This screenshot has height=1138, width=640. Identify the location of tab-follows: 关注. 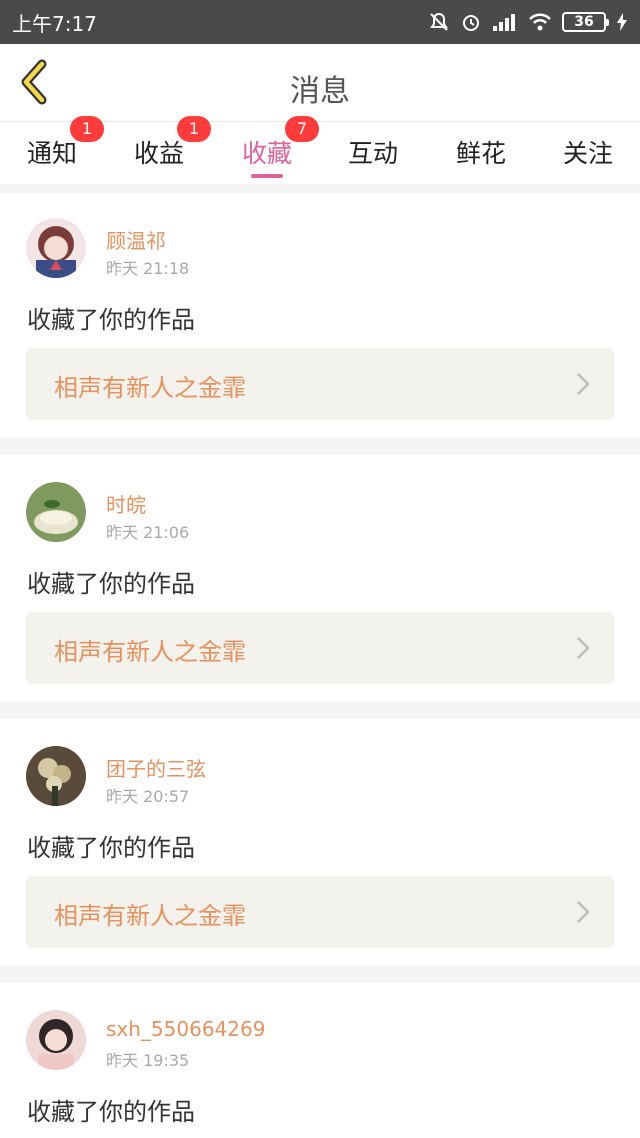
(588, 153).